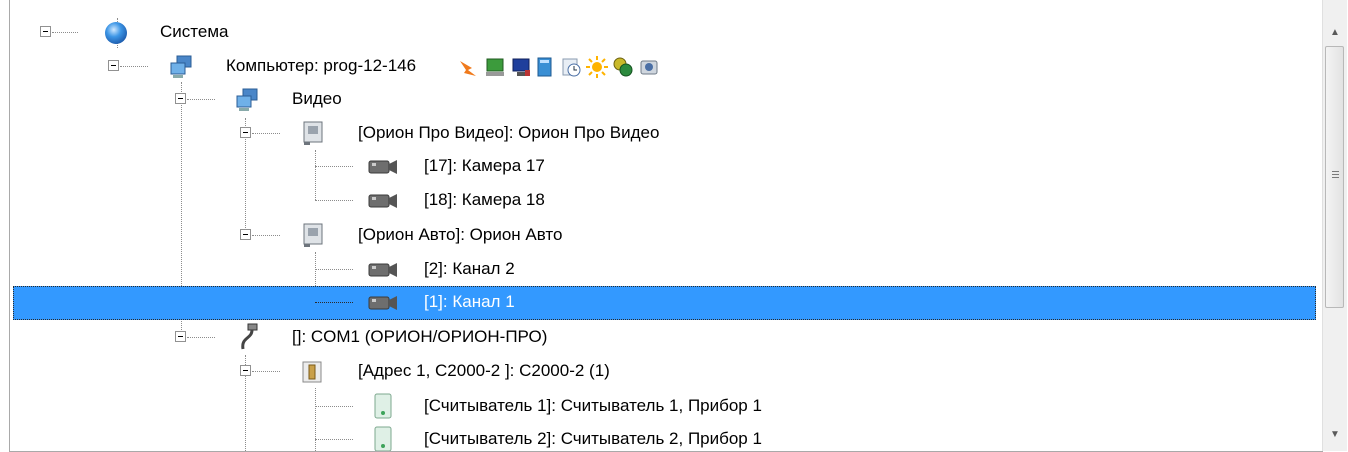 This screenshot has height=452, width=1348. I want to click on tree-row-label: [2]: Канал 2, so click(469, 268).